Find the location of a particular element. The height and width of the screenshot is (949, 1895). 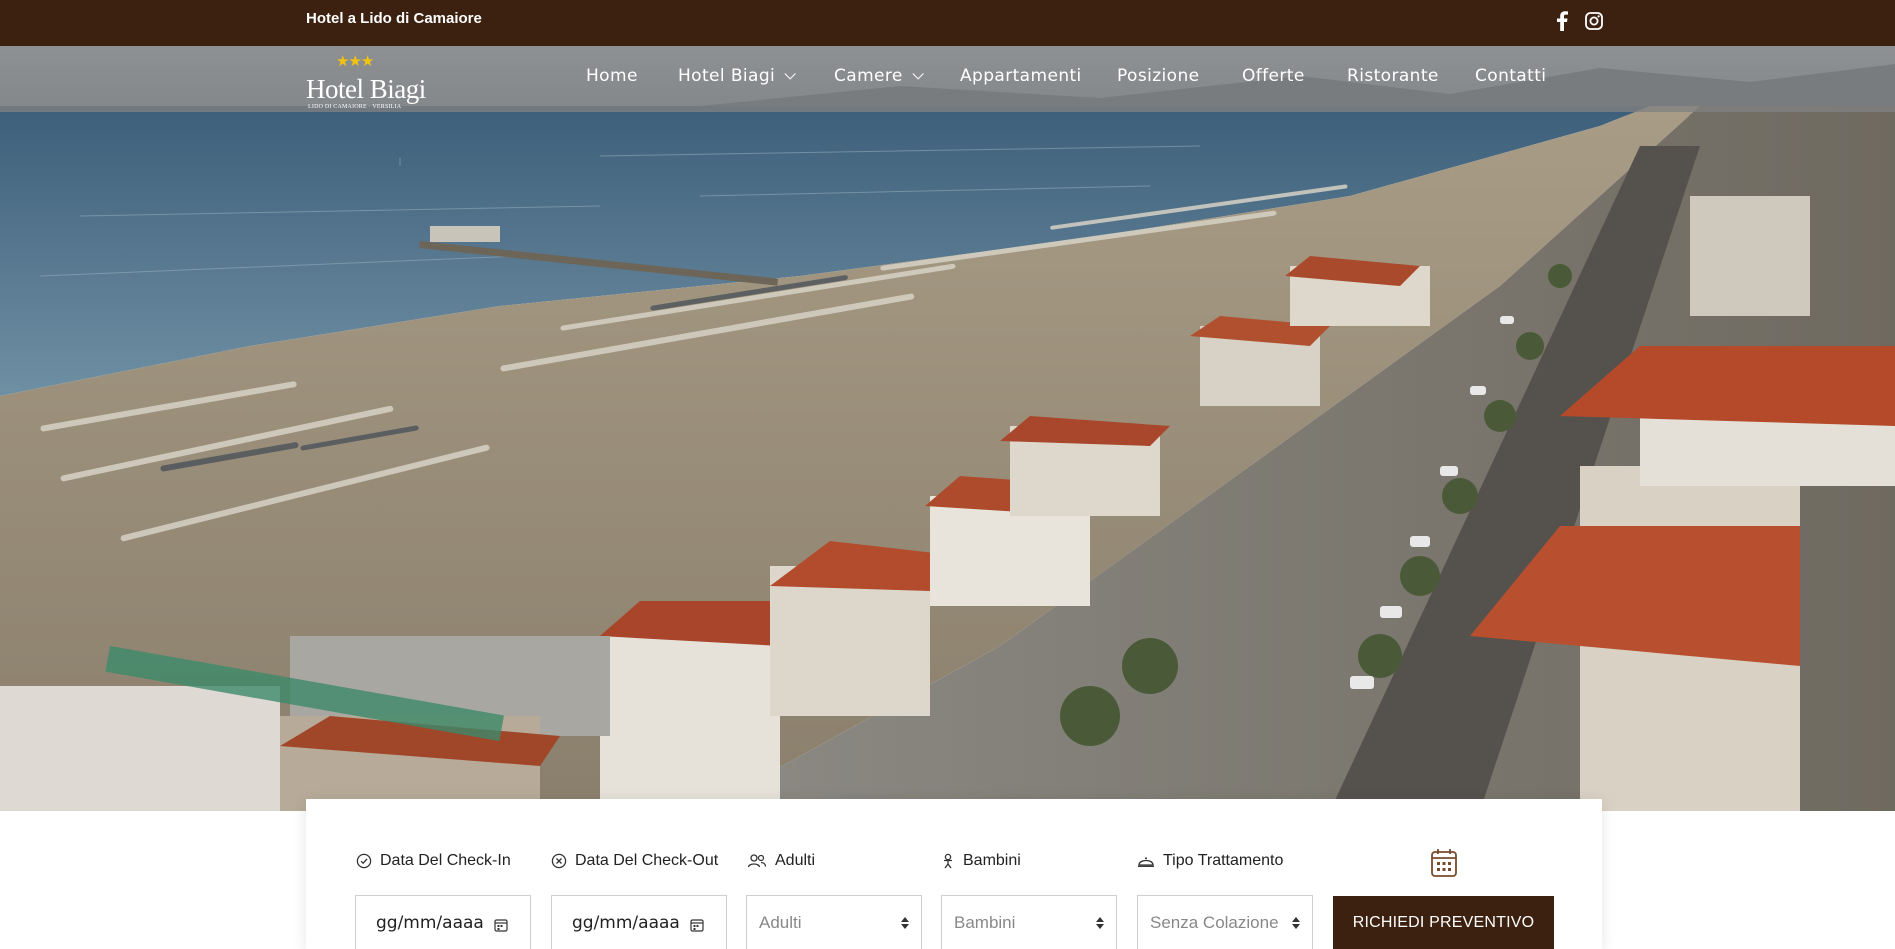

treatment-label: Tipo Trattamento is located at coordinates (1210, 861).